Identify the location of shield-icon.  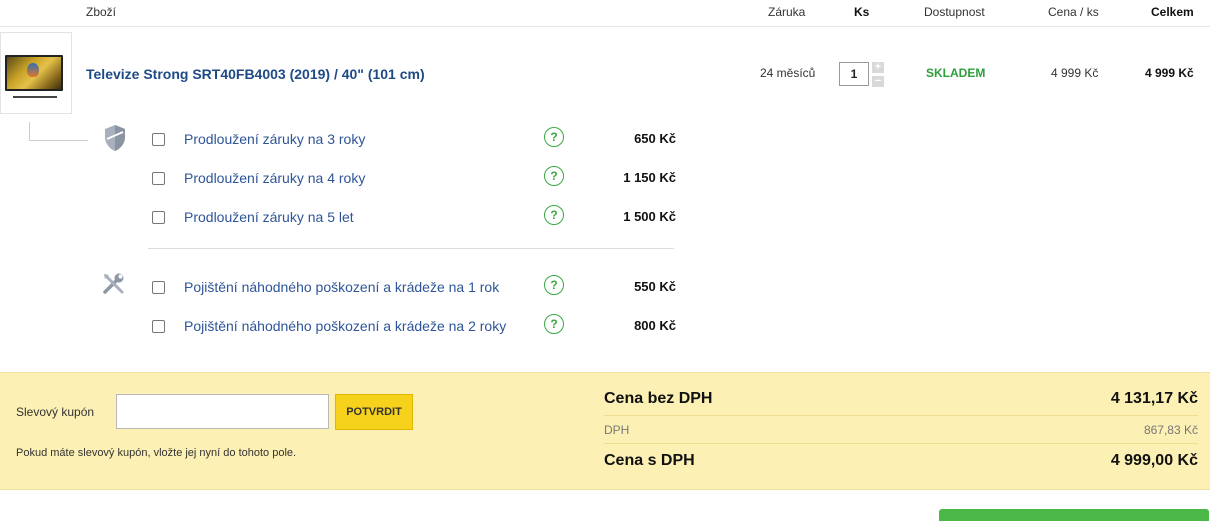
(115, 138).